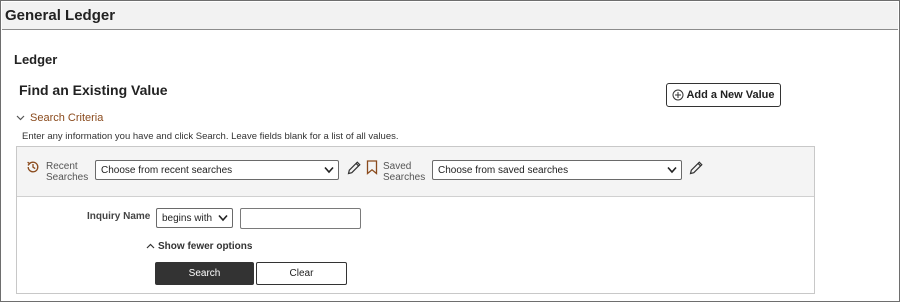 The height and width of the screenshot is (302, 900). I want to click on search-criteria-label: Search Criteria, so click(67, 118).